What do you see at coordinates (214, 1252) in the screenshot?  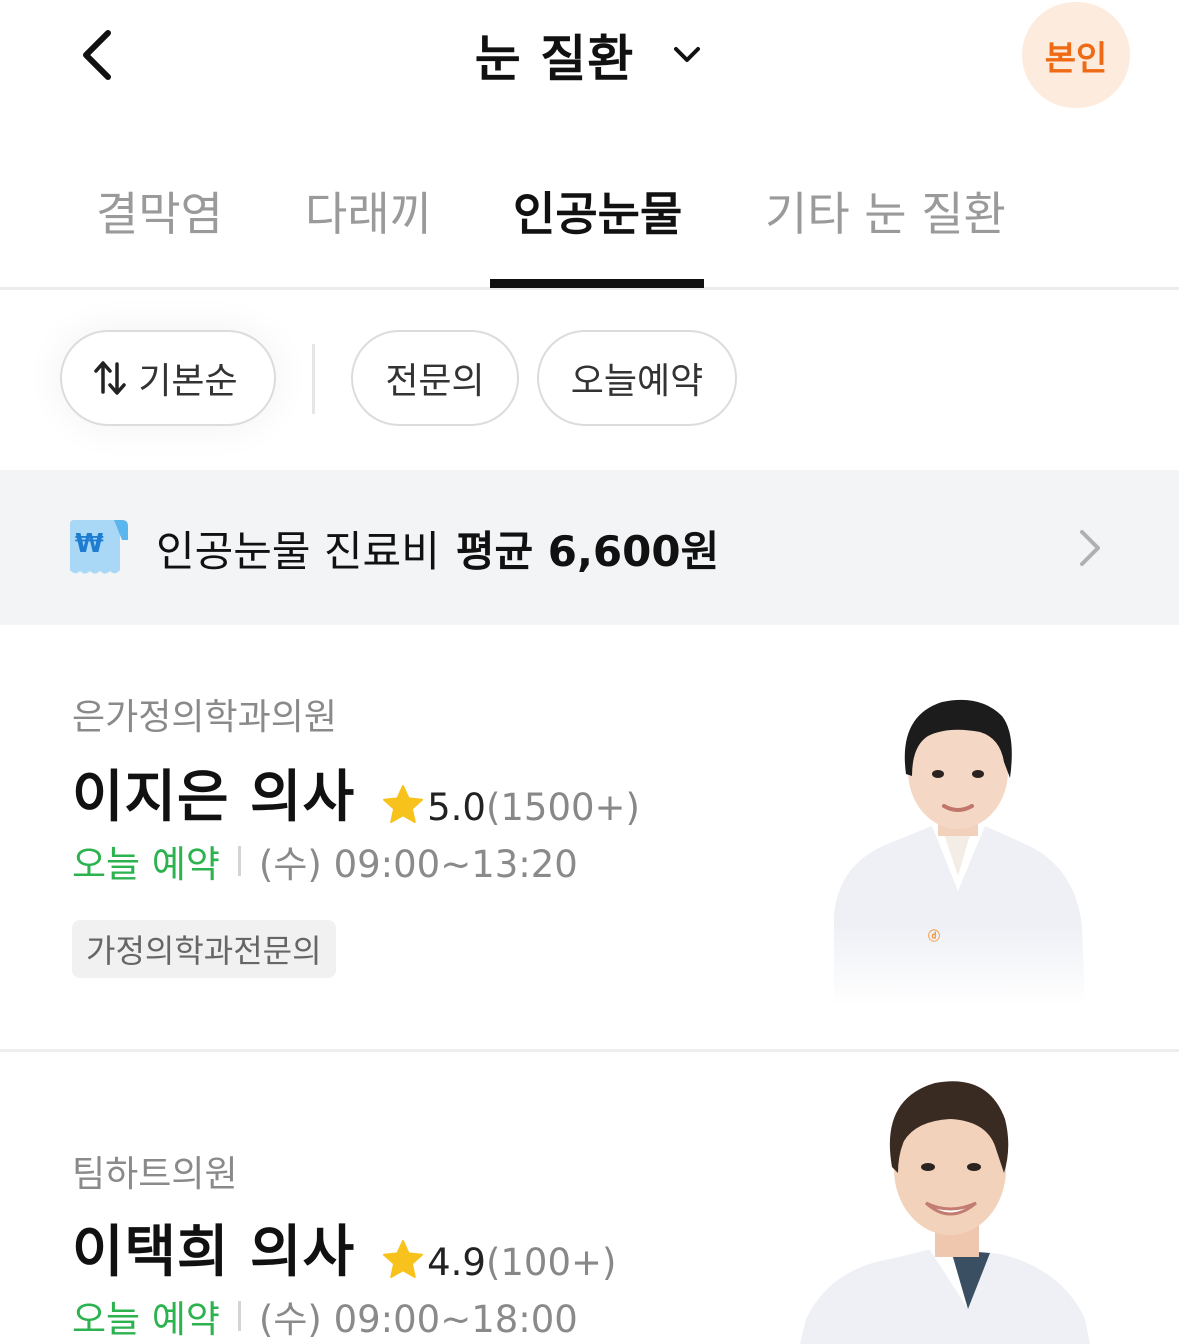 I see `doctor-name: 이택희 의사` at bounding box center [214, 1252].